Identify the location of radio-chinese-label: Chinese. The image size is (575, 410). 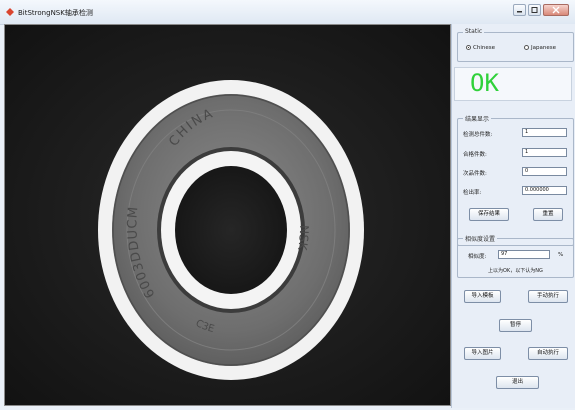
(484, 48).